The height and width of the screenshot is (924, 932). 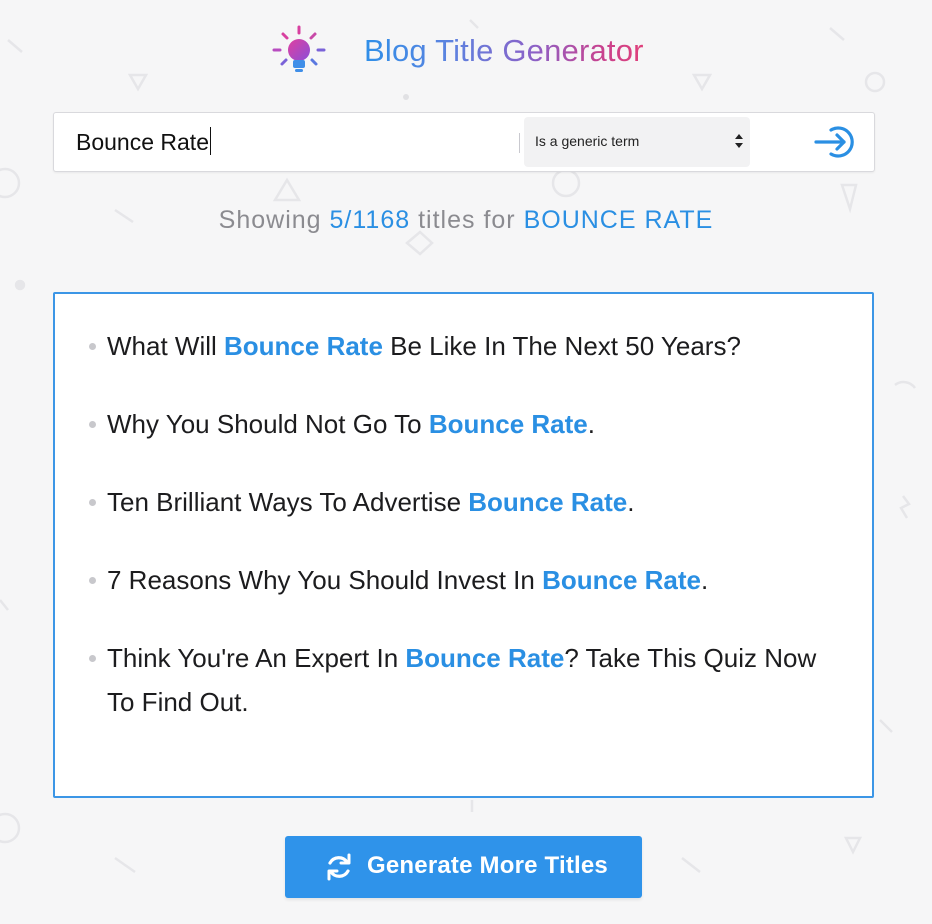 I want to click on text-caret, so click(x=210, y=141).